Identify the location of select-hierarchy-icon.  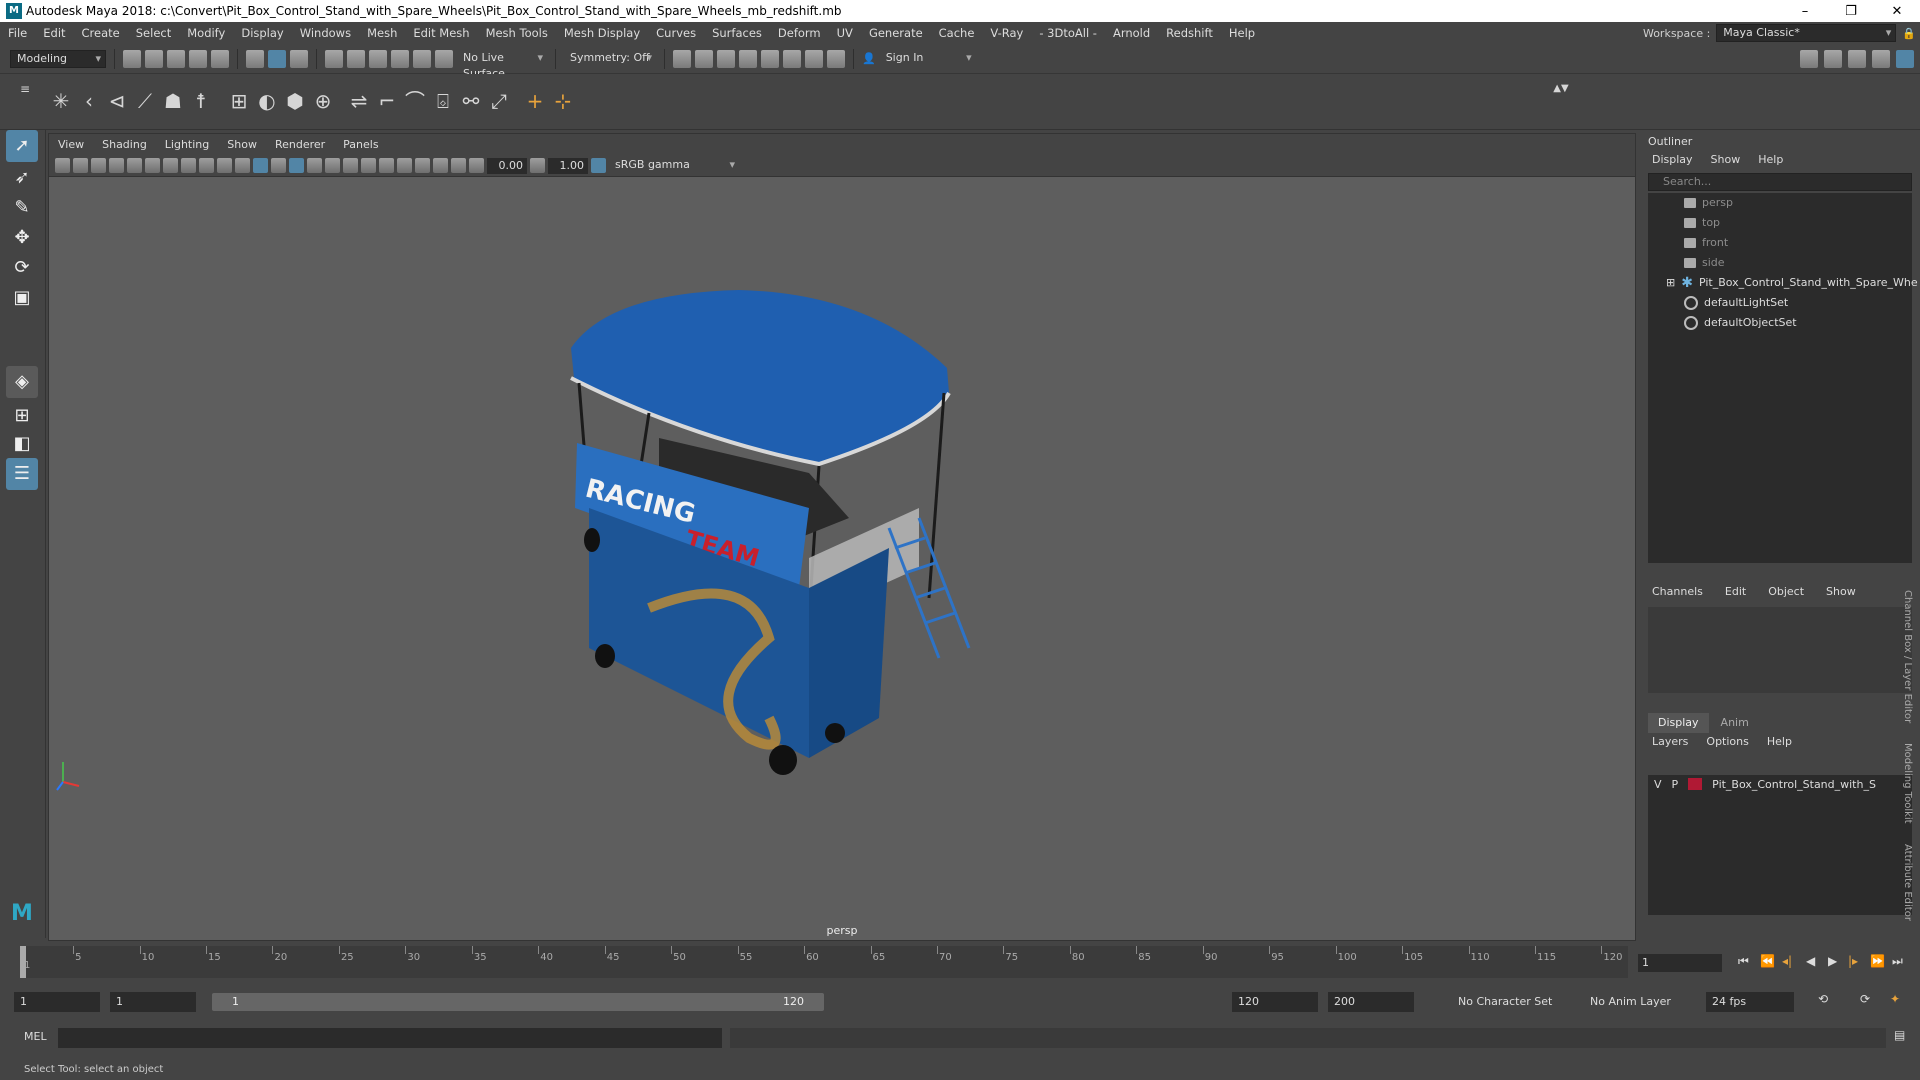
(255, 58).